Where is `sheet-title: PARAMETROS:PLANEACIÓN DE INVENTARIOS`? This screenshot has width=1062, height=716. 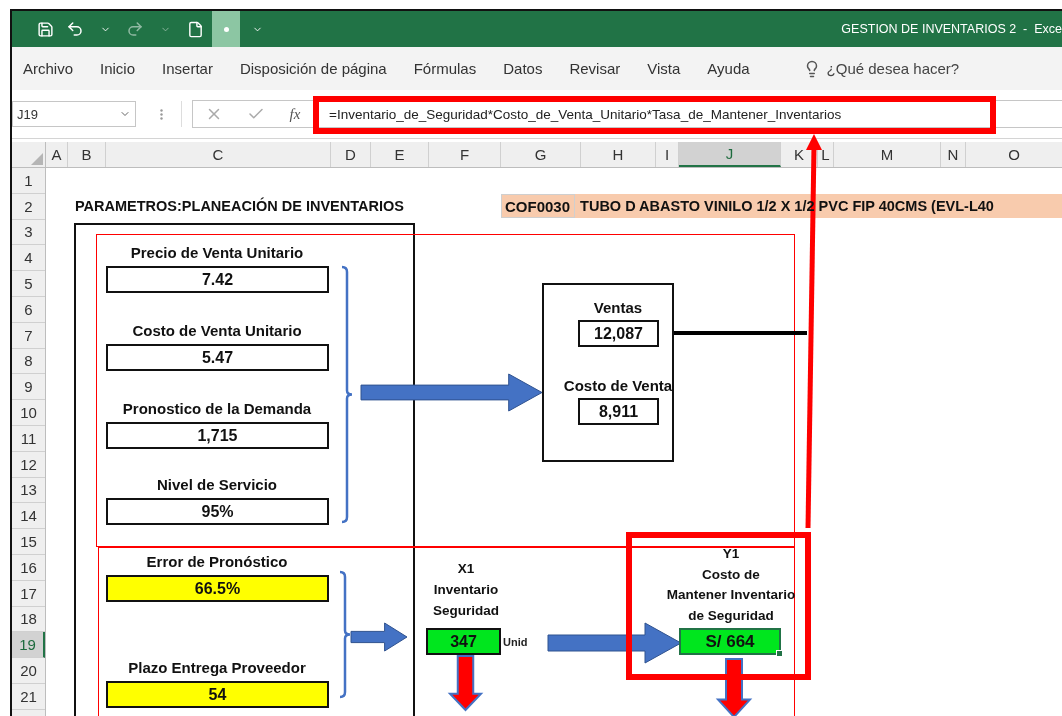 sheet-title: PARAMETROS:PLANEACIÓN DE INVENTARIOS is located at coordinates (239, 206).